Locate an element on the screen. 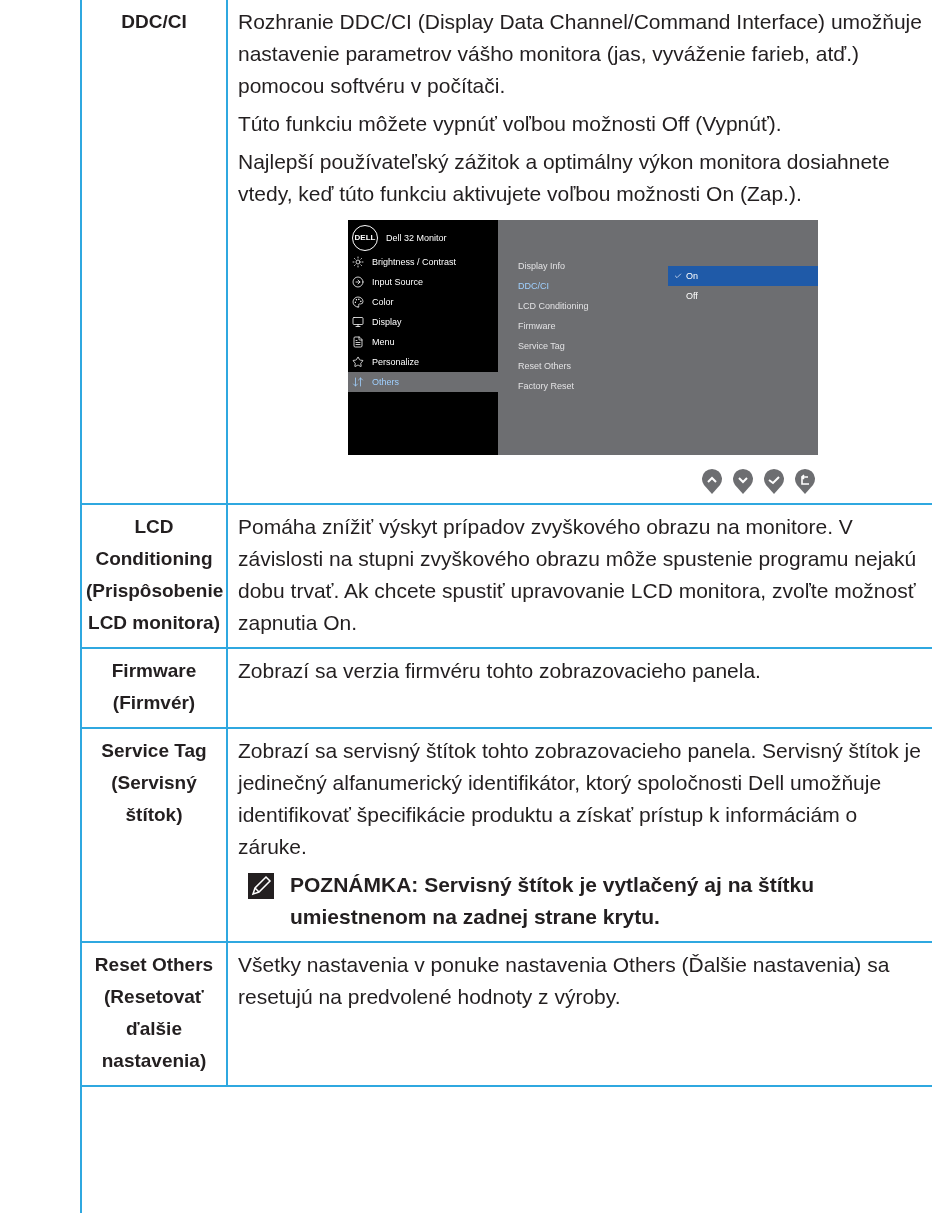 This screenshot has width=932, height=1213. submenu-item: DDC/CI is located at coordinates (593, 286).